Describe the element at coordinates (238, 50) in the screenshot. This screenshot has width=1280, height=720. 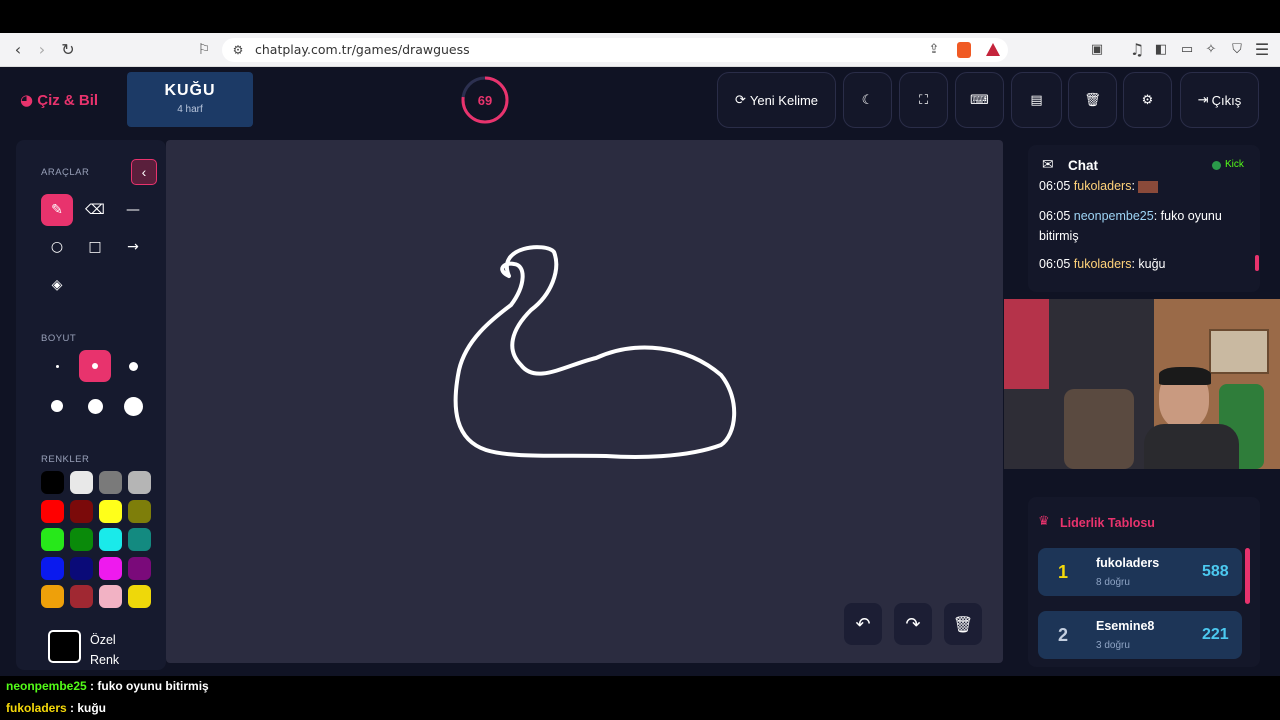
I see `site-settings-icon: ⚙` at that location.